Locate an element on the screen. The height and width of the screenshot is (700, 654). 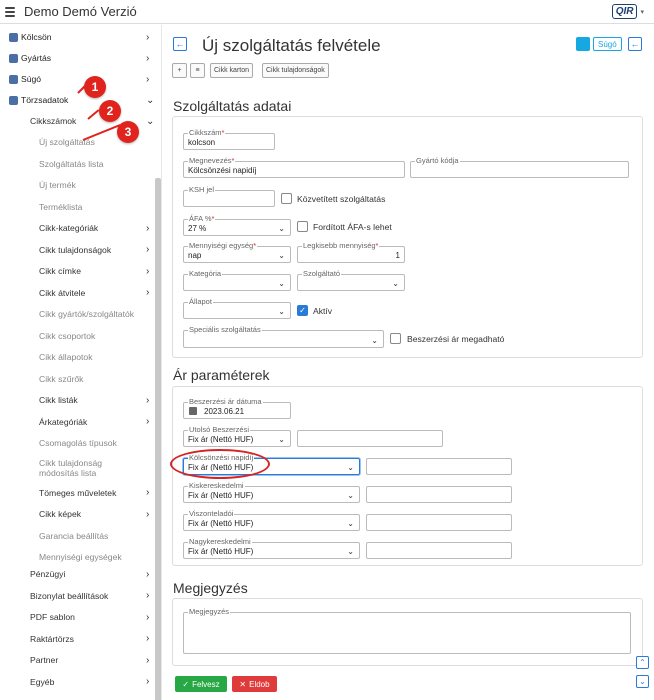
hamburger-menu-icon is located at coordinates (10, 11).